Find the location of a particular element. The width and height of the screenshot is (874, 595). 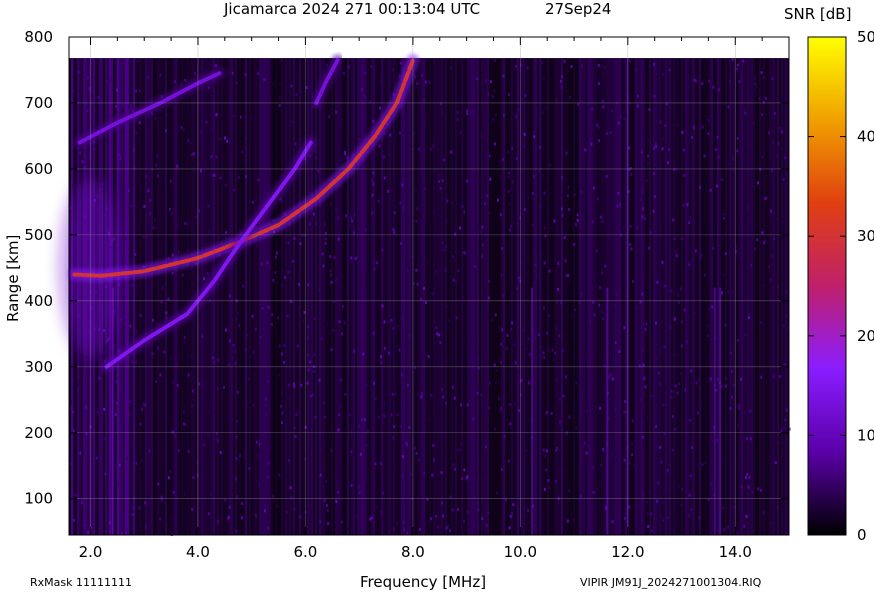

interference-stripe is located at coordinates (720, 411).